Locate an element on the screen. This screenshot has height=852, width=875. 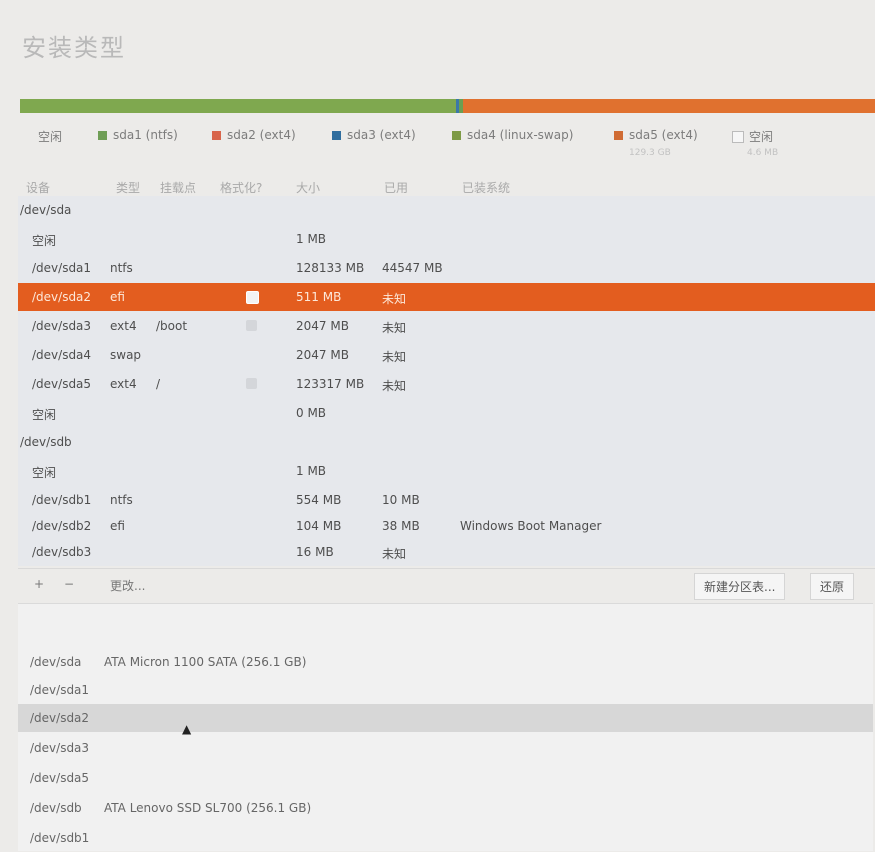
disk-usage-bar is located at coordinates (447, 106).